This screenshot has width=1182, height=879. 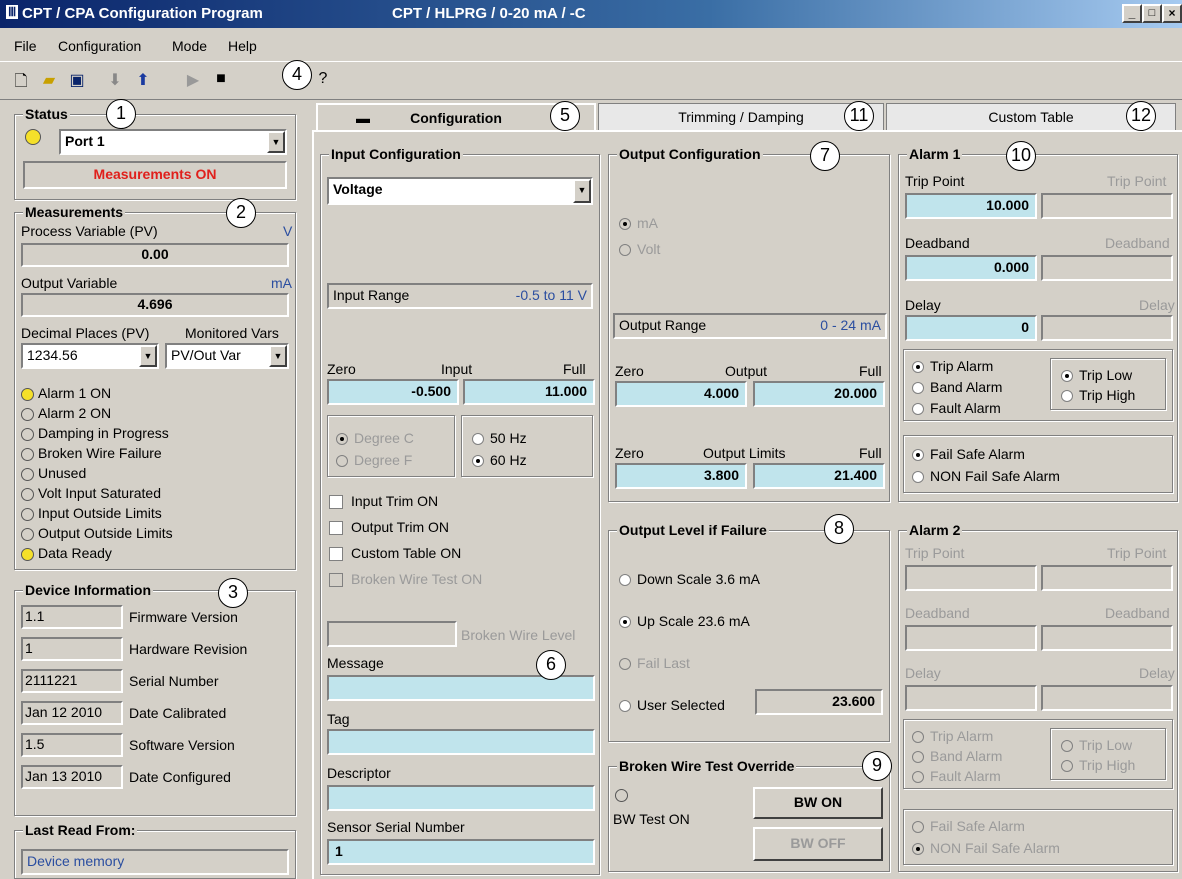 What do you see at coordinates (389, 527) in the screenshot?
I see `output-trim-checkbox: Output Trim ON` at bounding box center [389, 527].